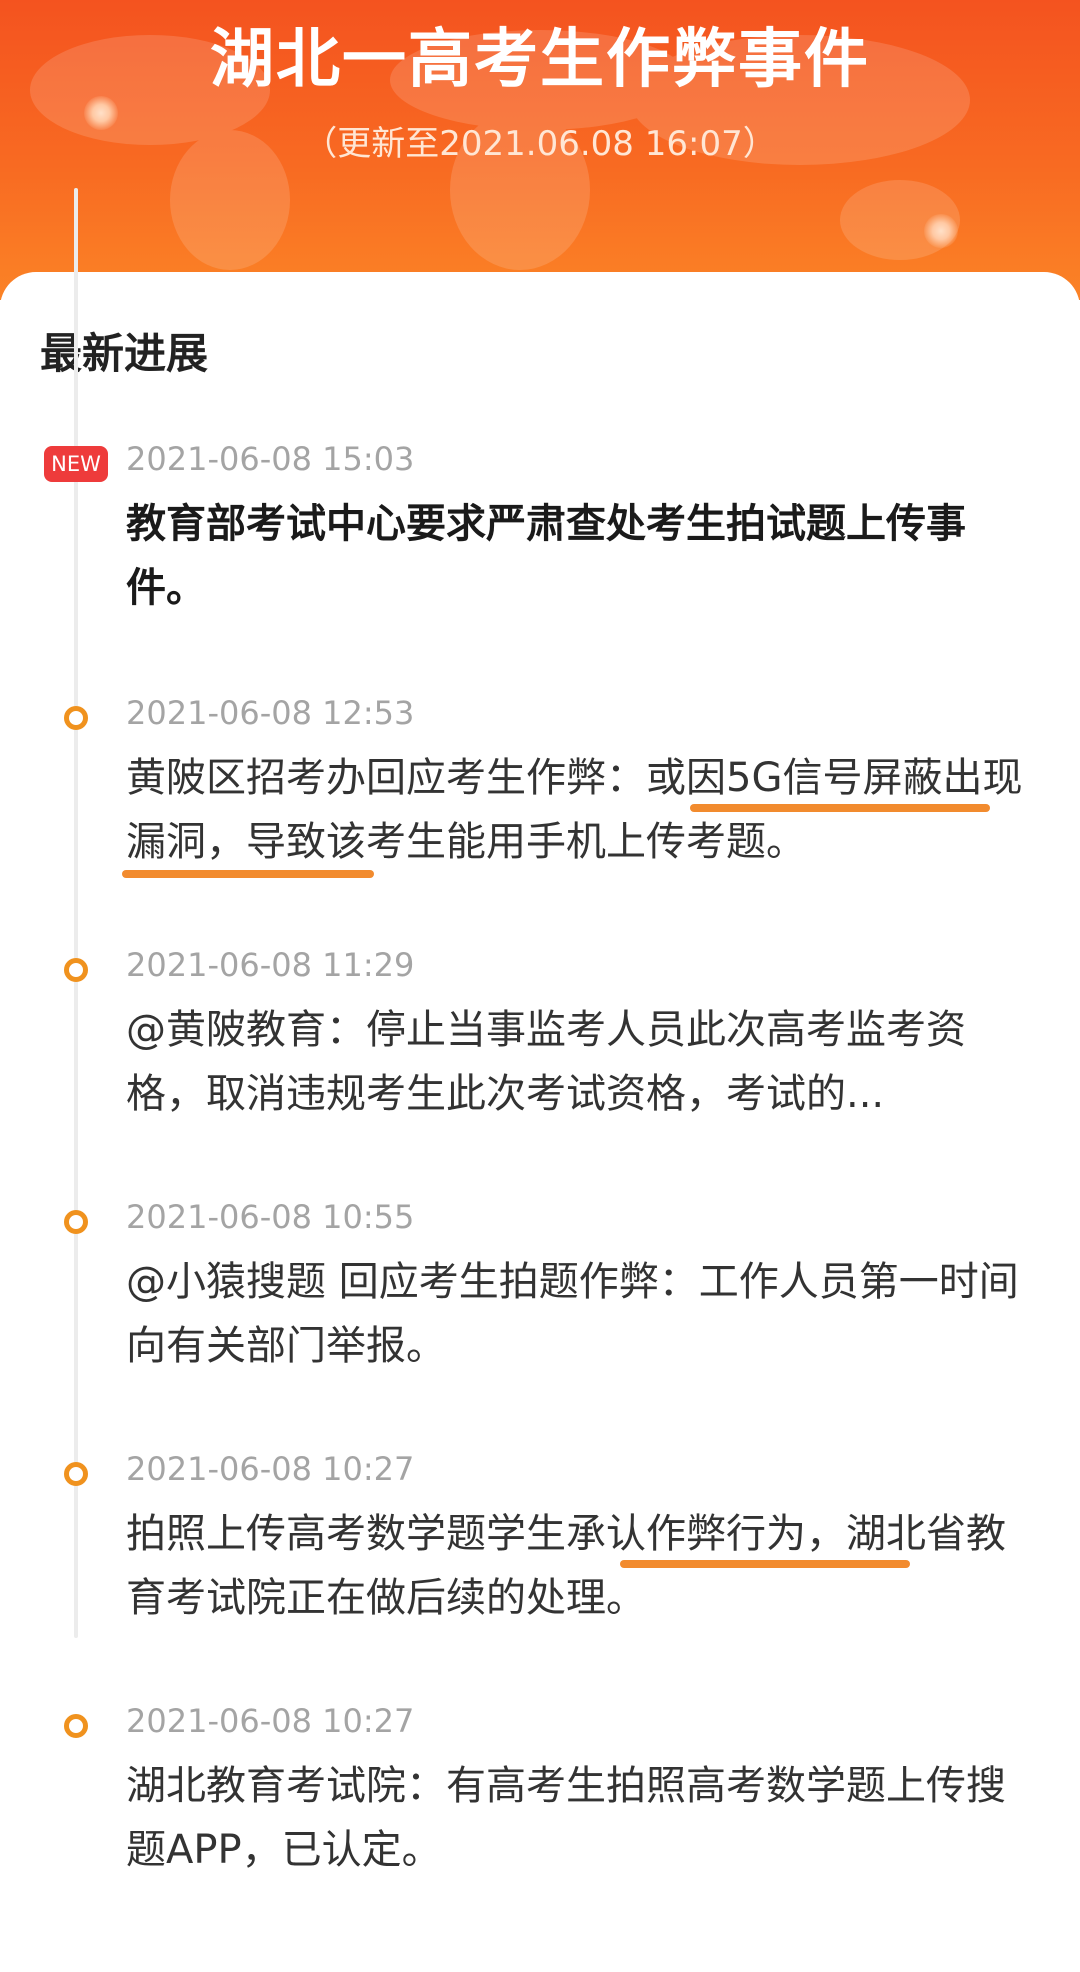 This screenshot has width=1080, height=1972. What do you see at coordinates (270, 1217) in the screenshot?
I see `item-time: 2021-06-08 10:55` at bounding box center [270, 1217].